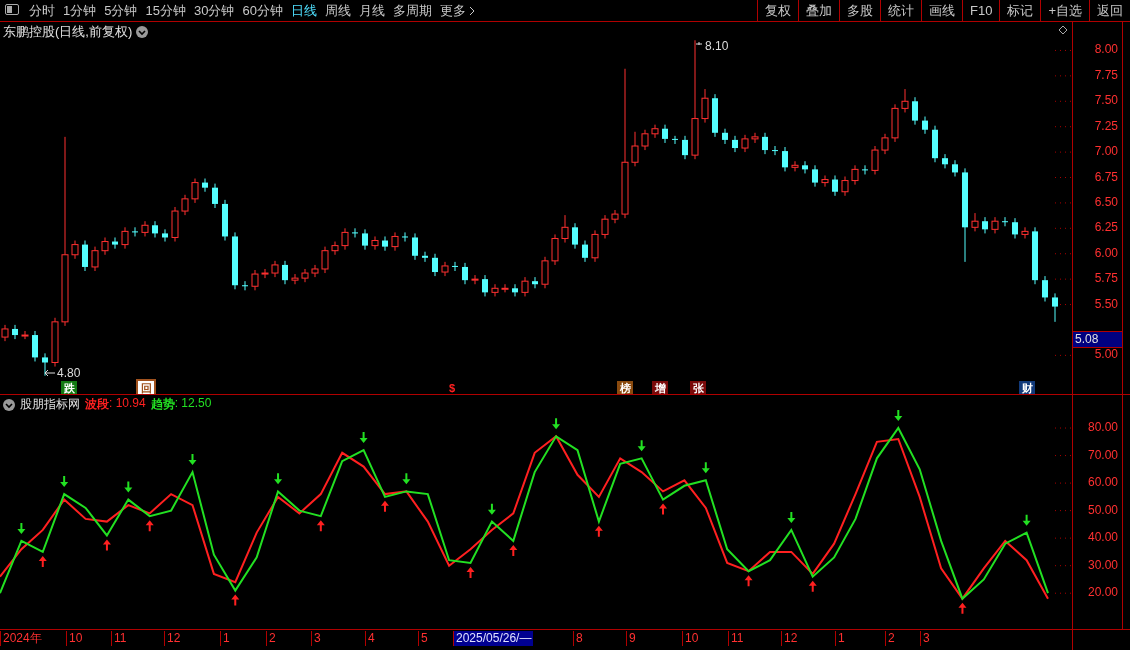 This screenshot has height=650, width=1130. I want to click on period-tab: 60分钟, so click(262, 10).